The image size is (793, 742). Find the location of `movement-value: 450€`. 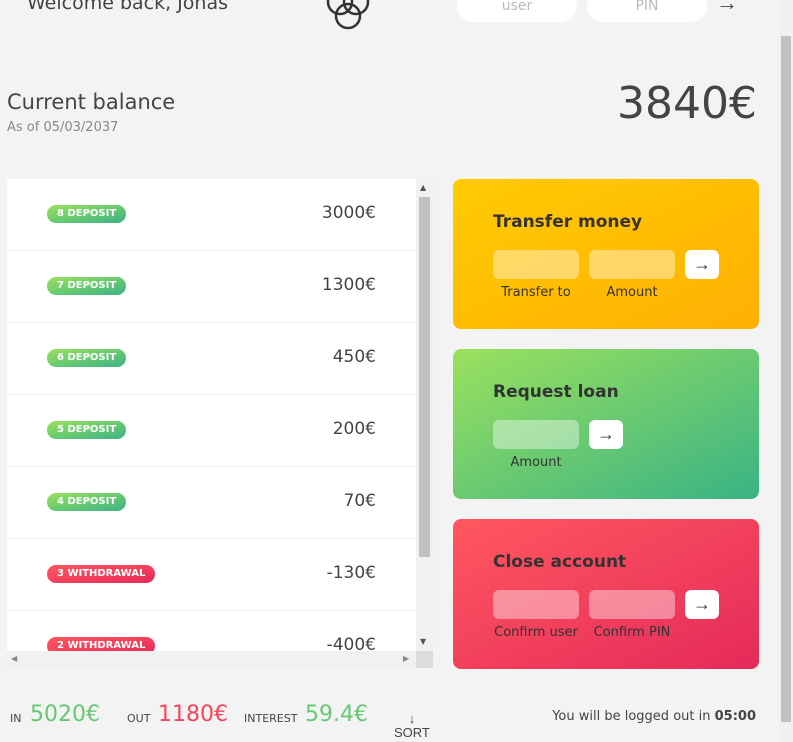

movement-value: 450€ is located at coordinates (354, 357).